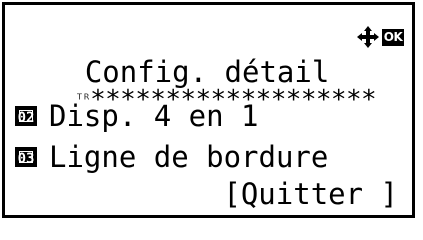  I want to click on menu-item-label: Ligne de bordure, so click(189, 157).